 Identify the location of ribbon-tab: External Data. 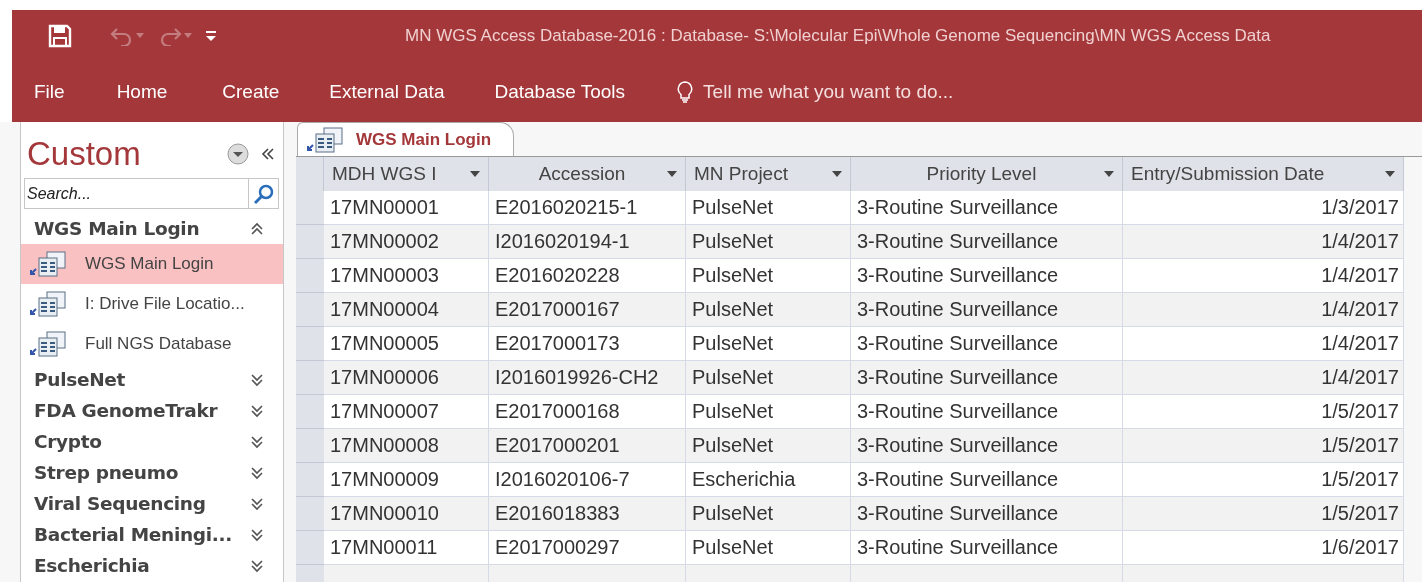
(387, 92).